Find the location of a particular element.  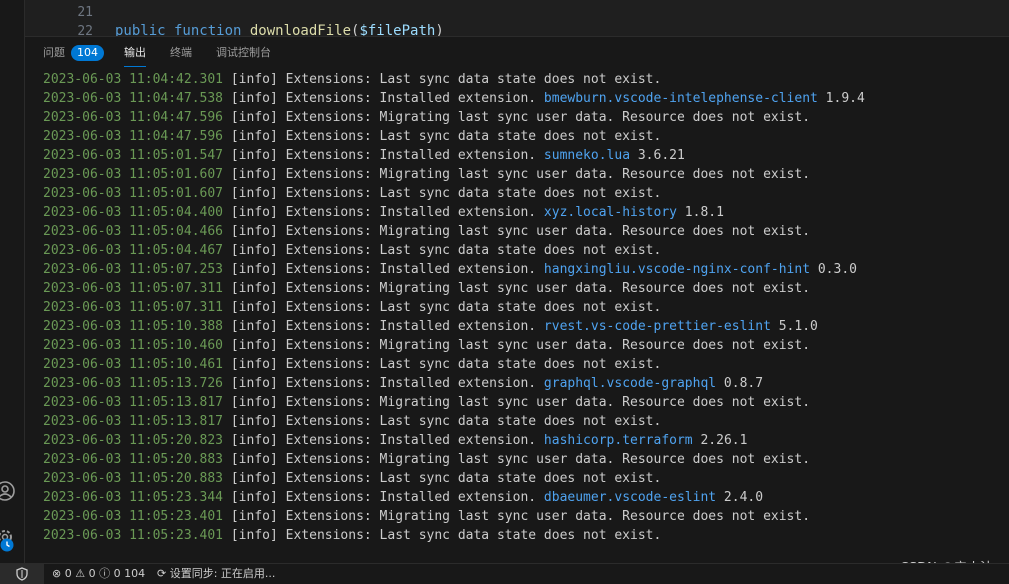

panel-tabs: 问题 104 输出 终端 调试控制台 is located at coordinates (517, 54).